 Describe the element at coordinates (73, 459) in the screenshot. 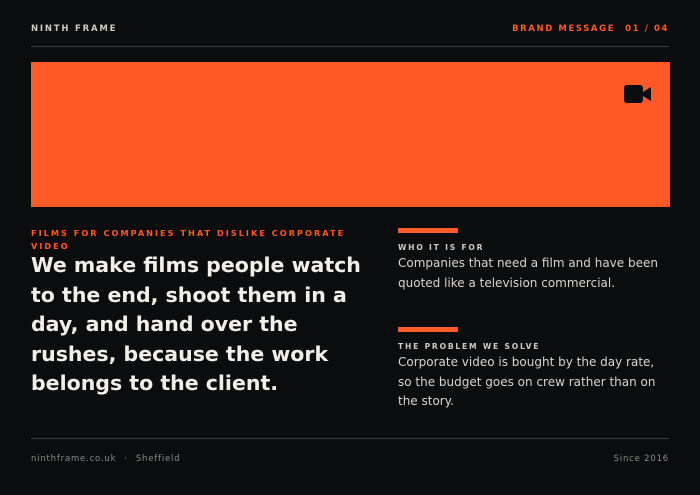

I see `website-link: ninthframe.co.uk` at that location.